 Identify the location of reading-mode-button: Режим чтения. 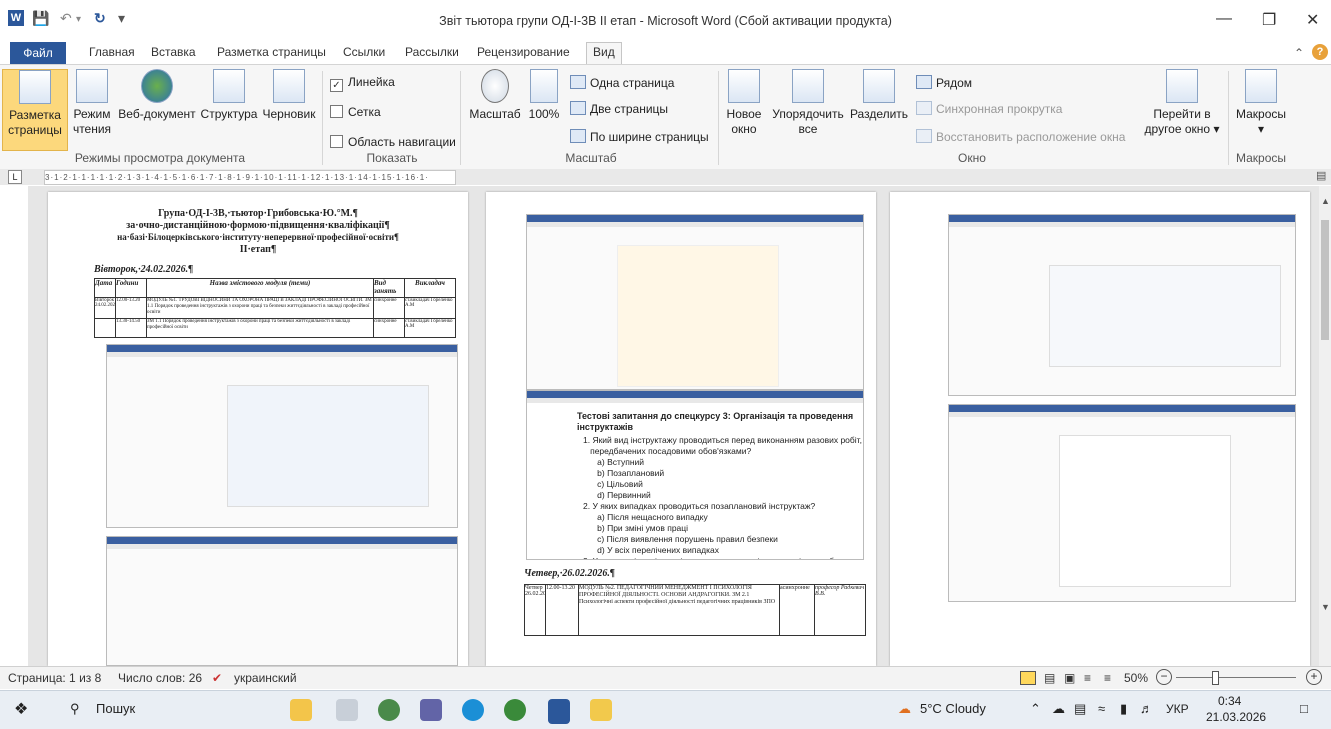
(92, 103).